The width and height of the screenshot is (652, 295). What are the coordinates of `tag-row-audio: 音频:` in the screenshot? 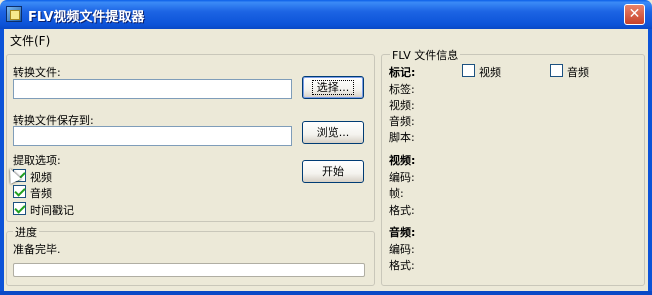 It's located at (402, 121).